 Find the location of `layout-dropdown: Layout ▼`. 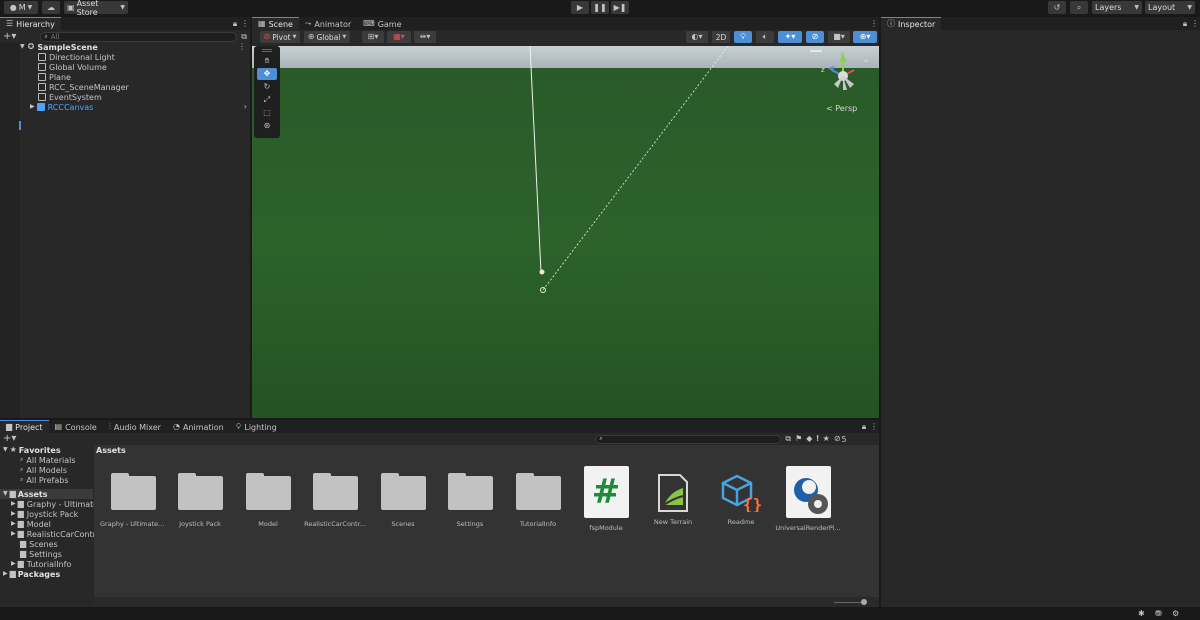

layout-dropdown: Layout ▼ is located at coordinates (1170, 7).